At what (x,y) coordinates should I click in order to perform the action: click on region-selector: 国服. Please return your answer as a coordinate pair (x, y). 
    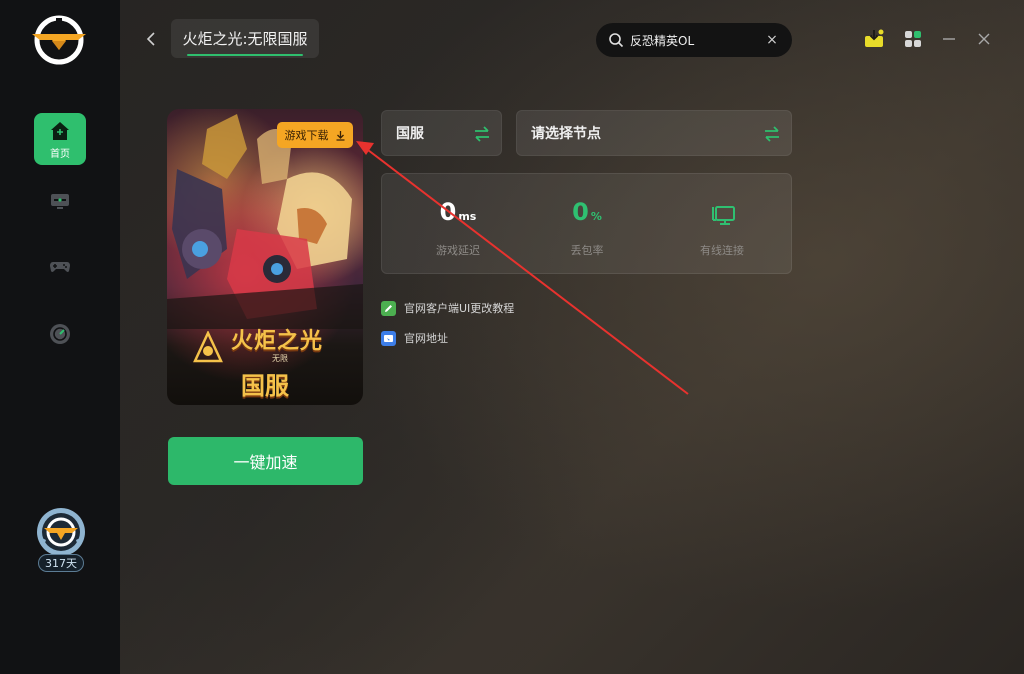
    Looking at the image, I should click on (441, 133).